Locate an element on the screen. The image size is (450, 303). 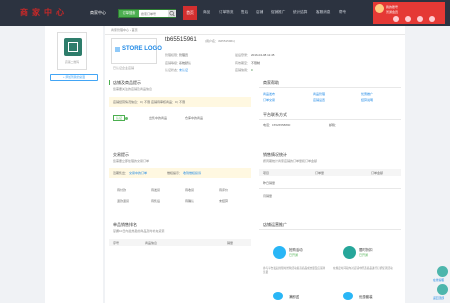
help-link: 商品管理 is located at coordinates (319, 94).